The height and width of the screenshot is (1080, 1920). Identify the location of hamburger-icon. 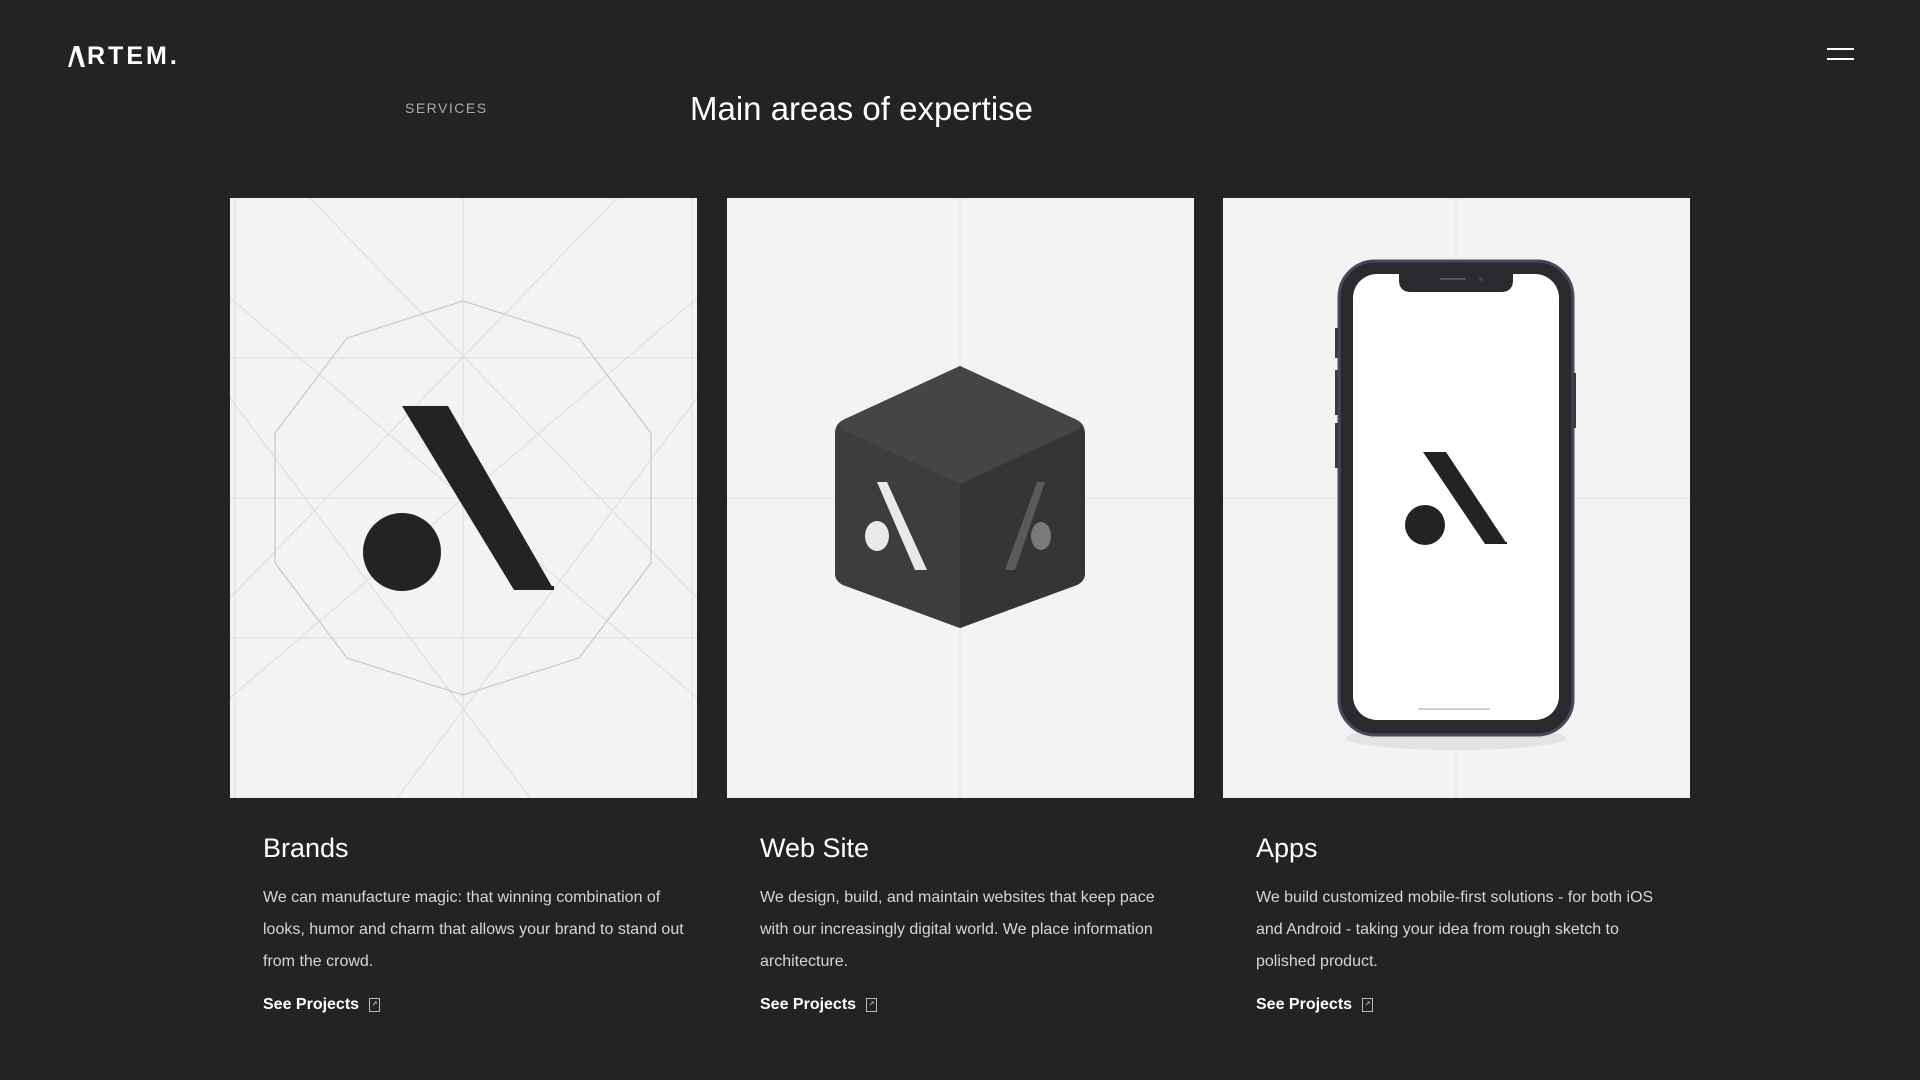
(1840, 55).